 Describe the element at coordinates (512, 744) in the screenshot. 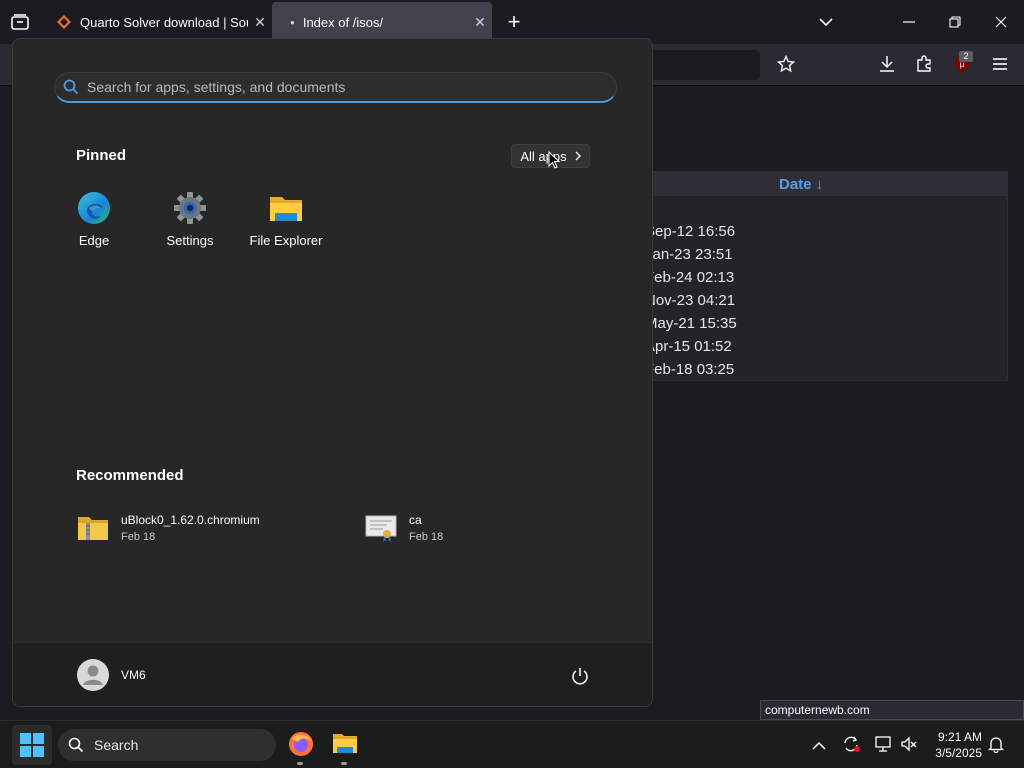

I see `taskbar: Search 9:21 AM 3/5/2025` at that location.